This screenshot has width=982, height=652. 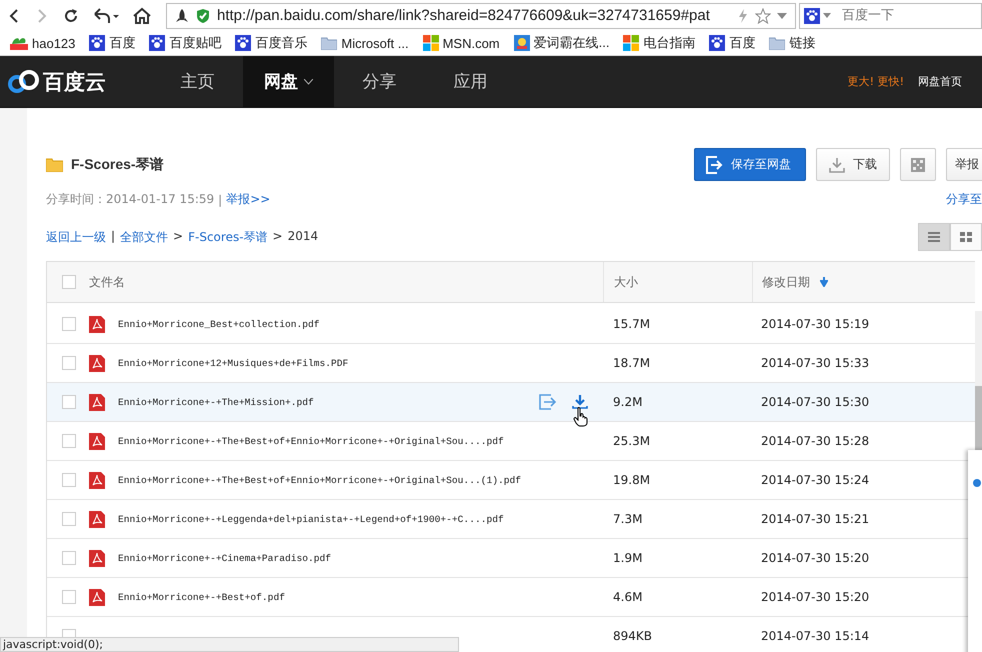 I want to click on file-name: Ennio+Morricone+-+Cinema+Paradiso.pdf, so click(x=225, y=558).